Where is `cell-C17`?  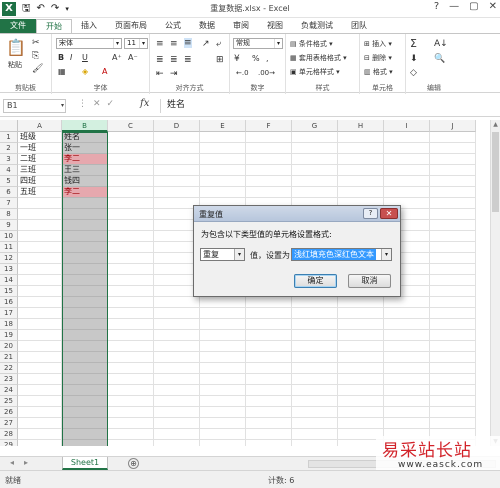
cell-C17 is located at coordinates (131, 313).